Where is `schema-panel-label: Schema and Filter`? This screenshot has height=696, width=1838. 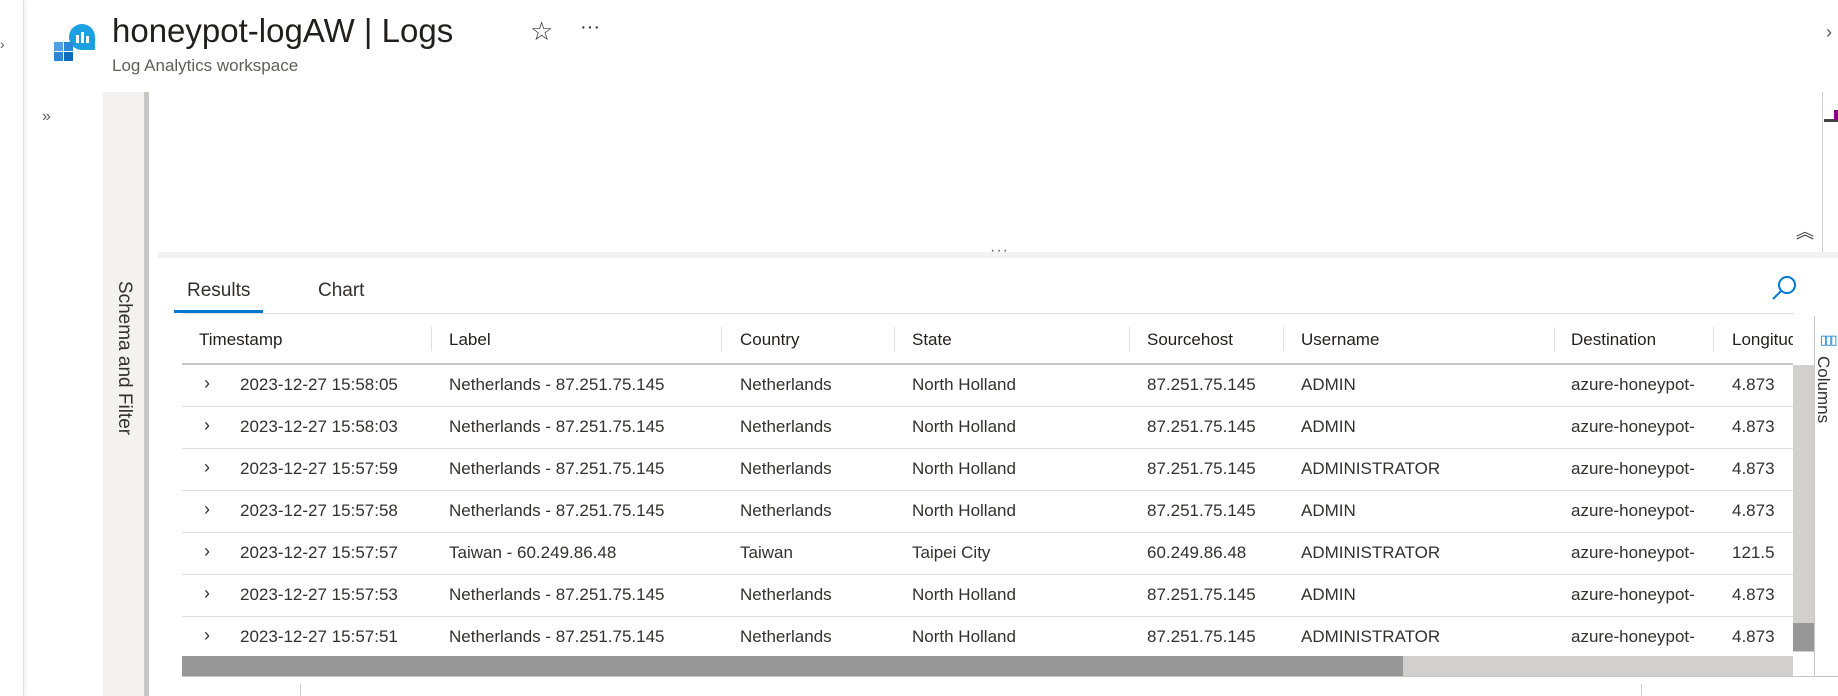
schema-panel-label: Schema and Filter is located at coordinates (124, 358).